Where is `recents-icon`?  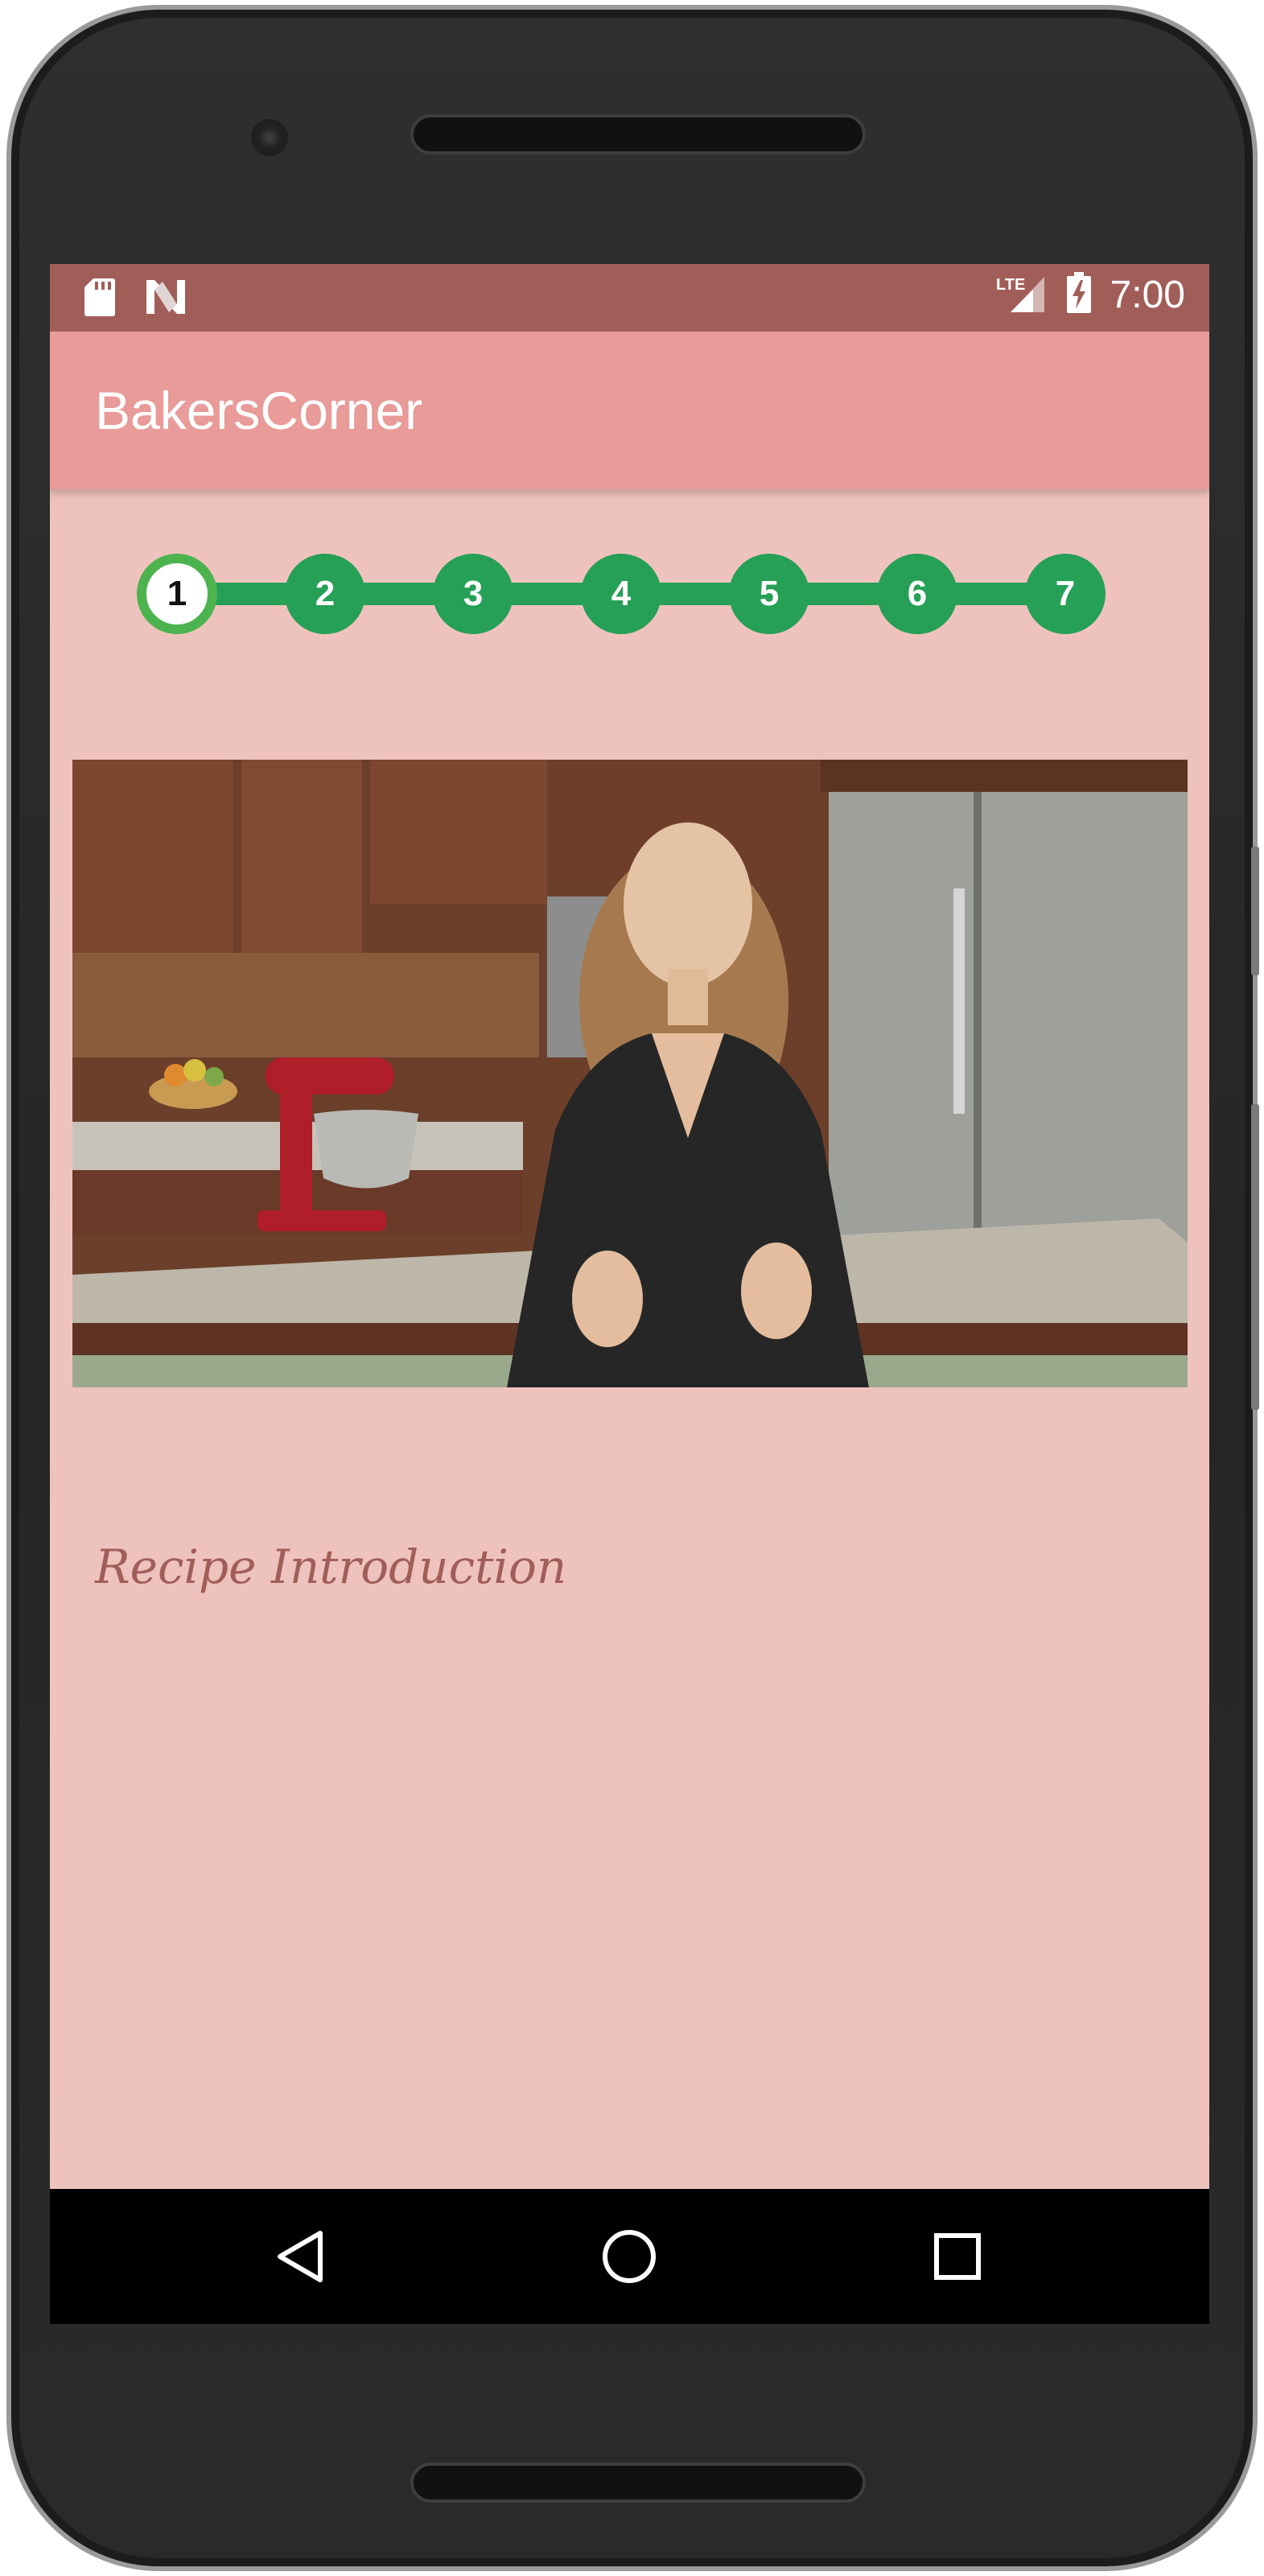 recents-icon is located at coordinates (958, 2256).